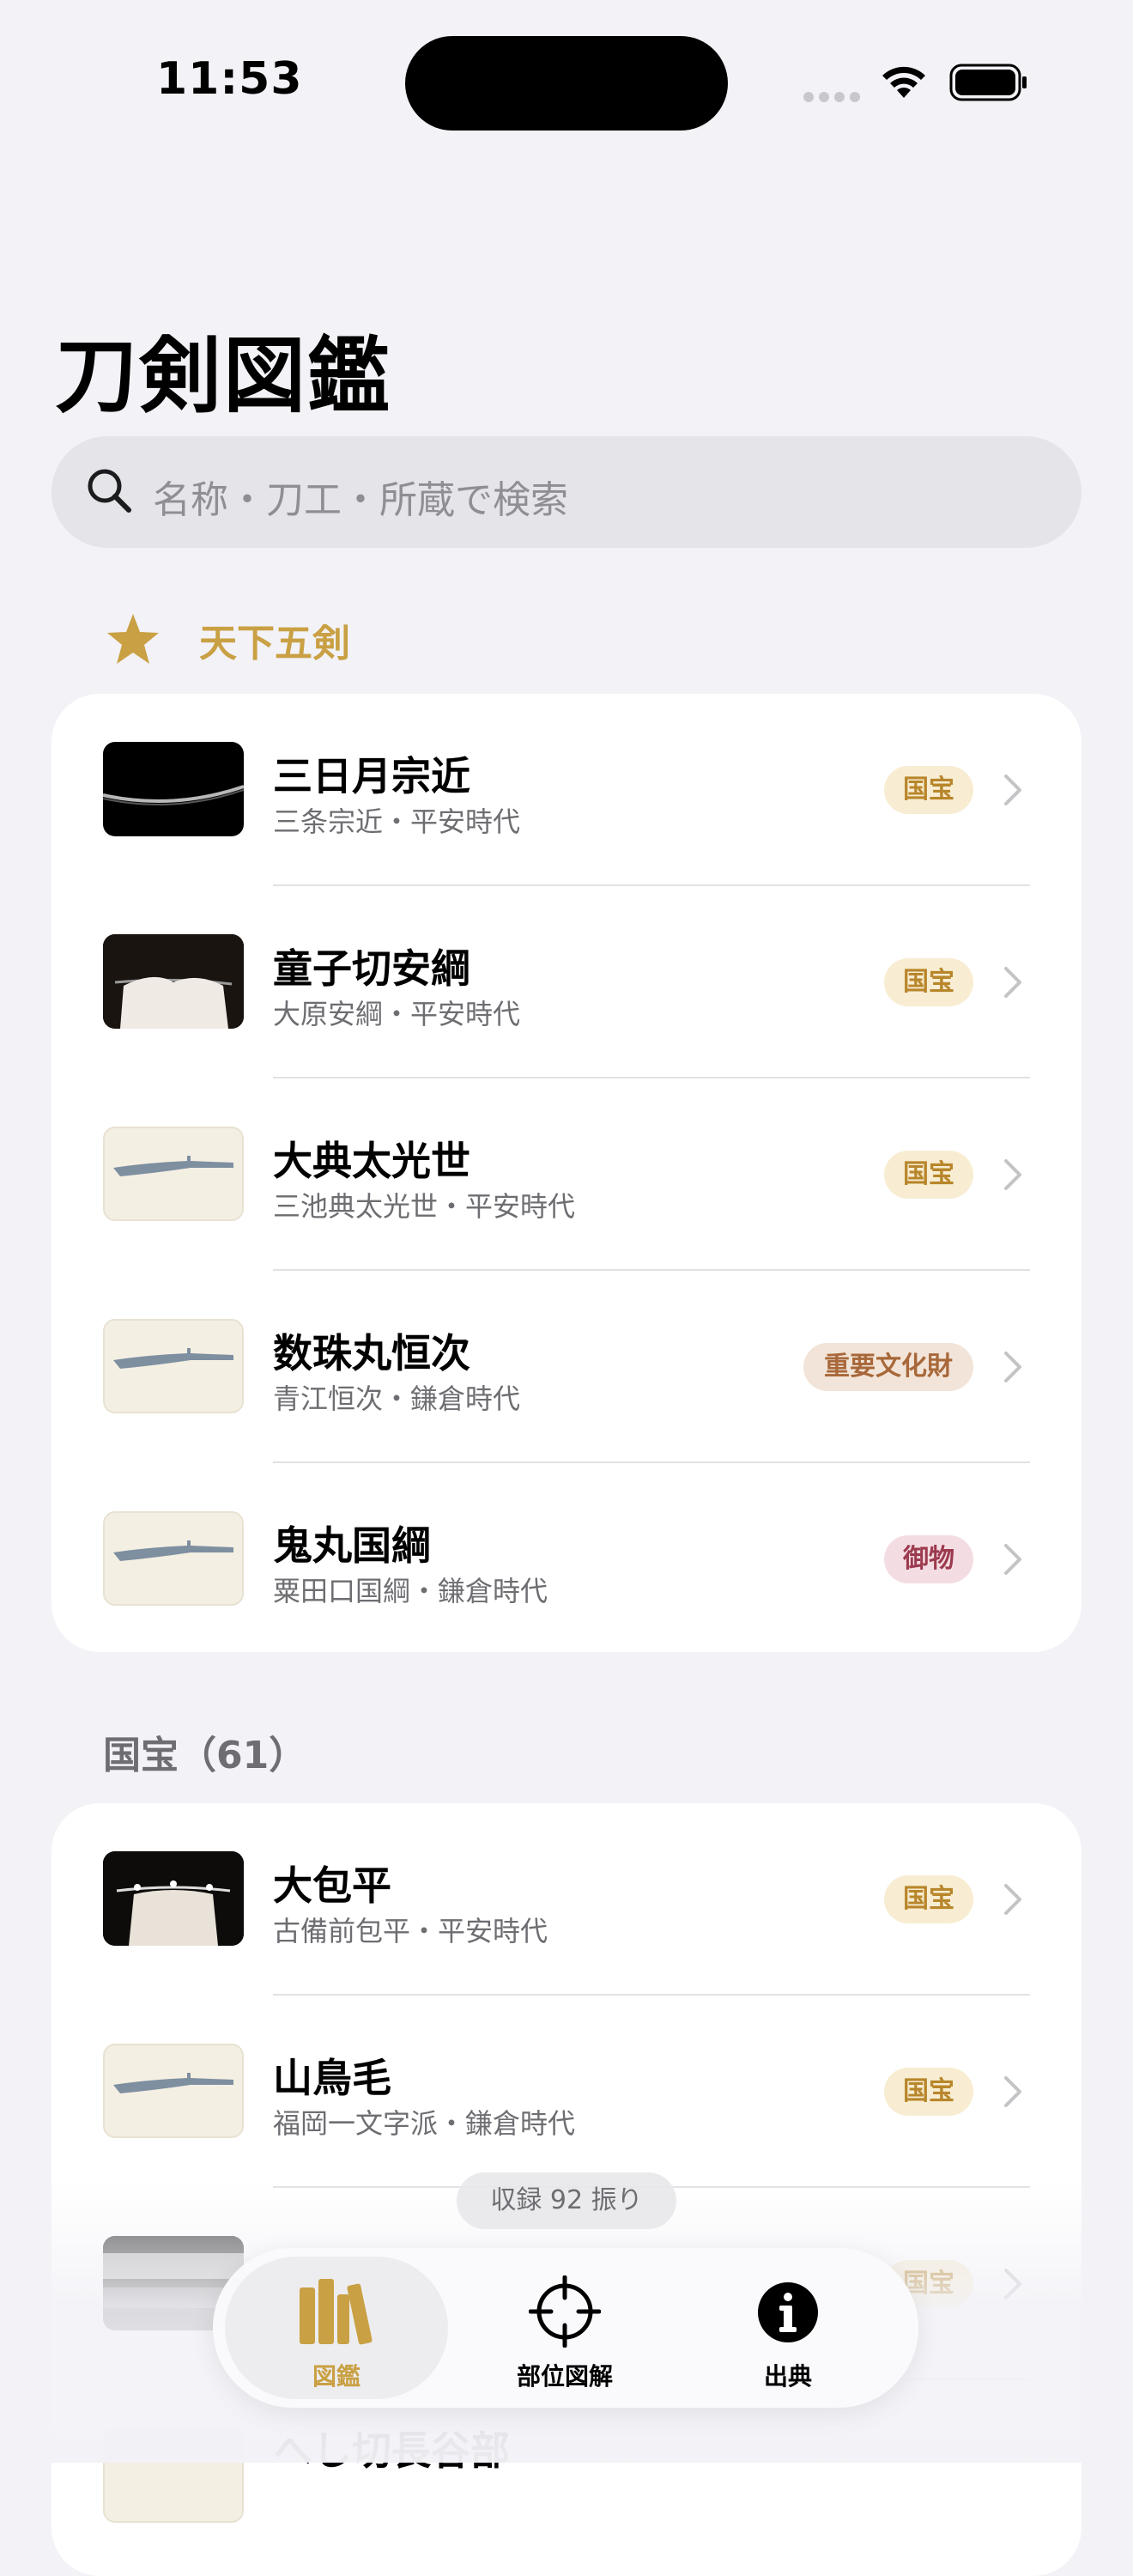  Describe the element at coordinates (397, 1014) in the screenshot. I see `item-subtitle: 大原安綱・平安時代` at that location.